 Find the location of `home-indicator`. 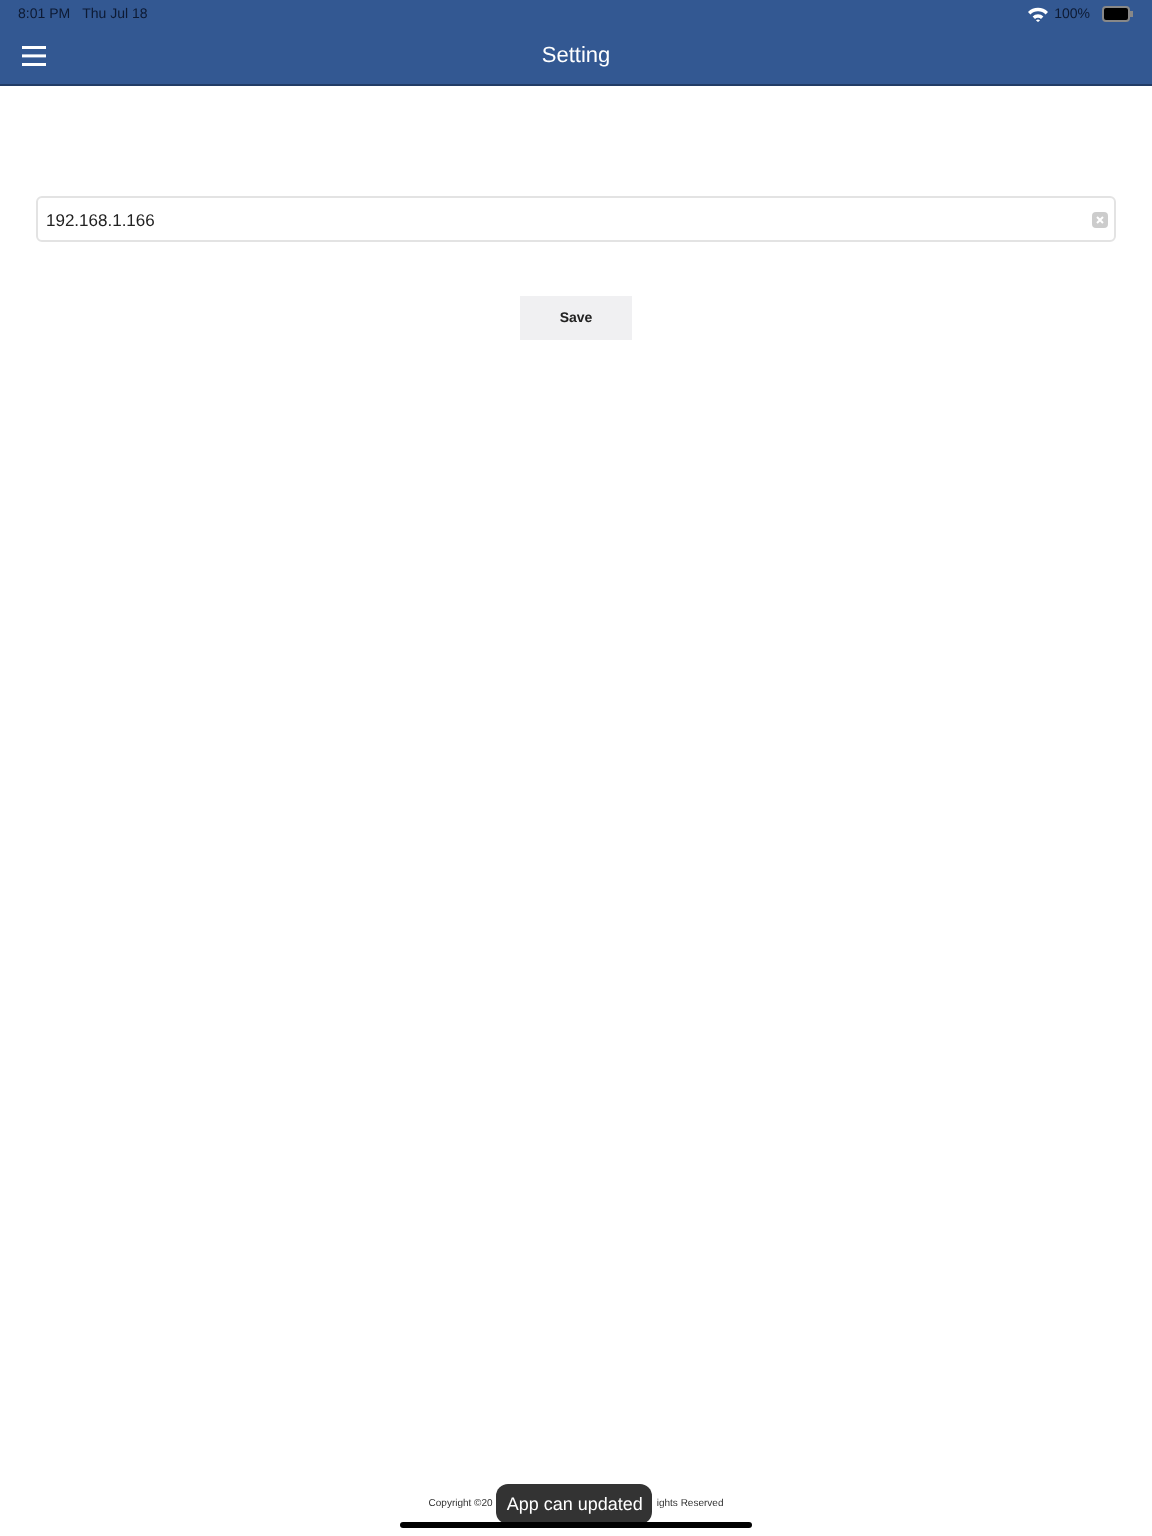

home-indicator is located at coordinates (576, 1525).